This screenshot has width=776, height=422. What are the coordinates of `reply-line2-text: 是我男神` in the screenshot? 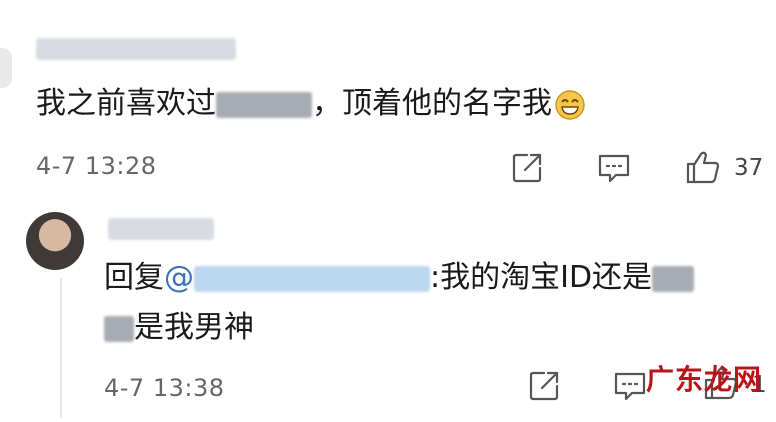 It's located at (194, 327).